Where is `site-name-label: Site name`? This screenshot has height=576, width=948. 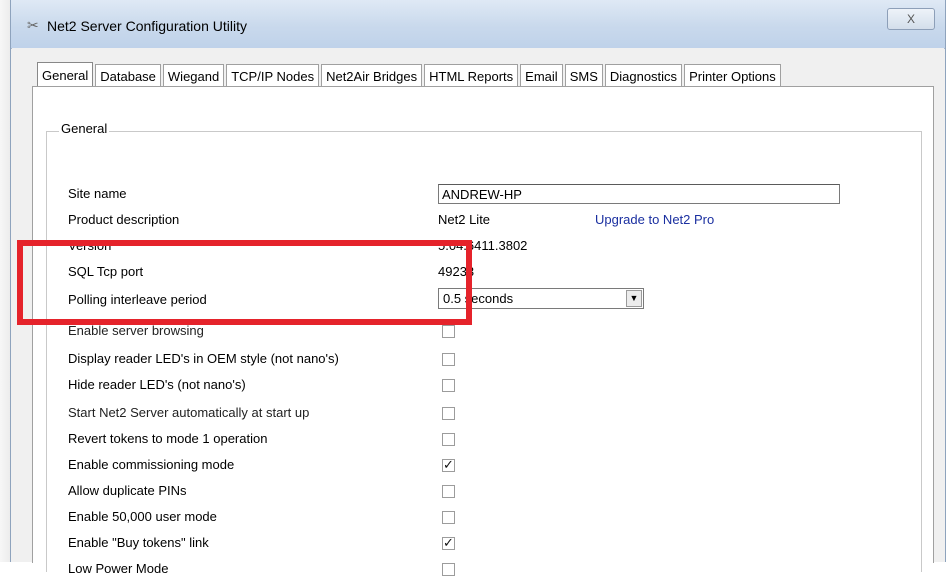 site-name-label: Site name is located at coordinates (97, 193).